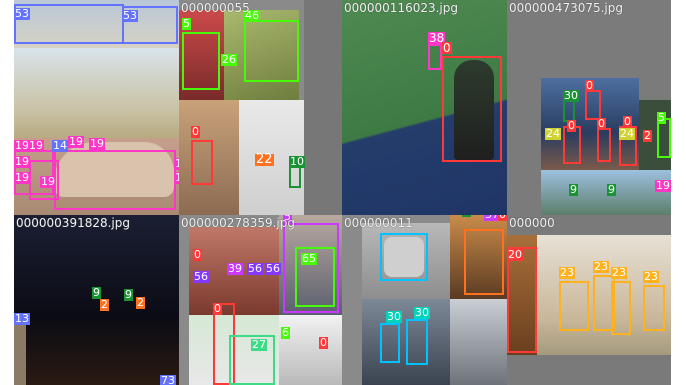 The image size is (686, 385). What do you see at coordinates (235, 268) in the screenshot?
I see `detection-label: 39` at bounding box center [235, 268].